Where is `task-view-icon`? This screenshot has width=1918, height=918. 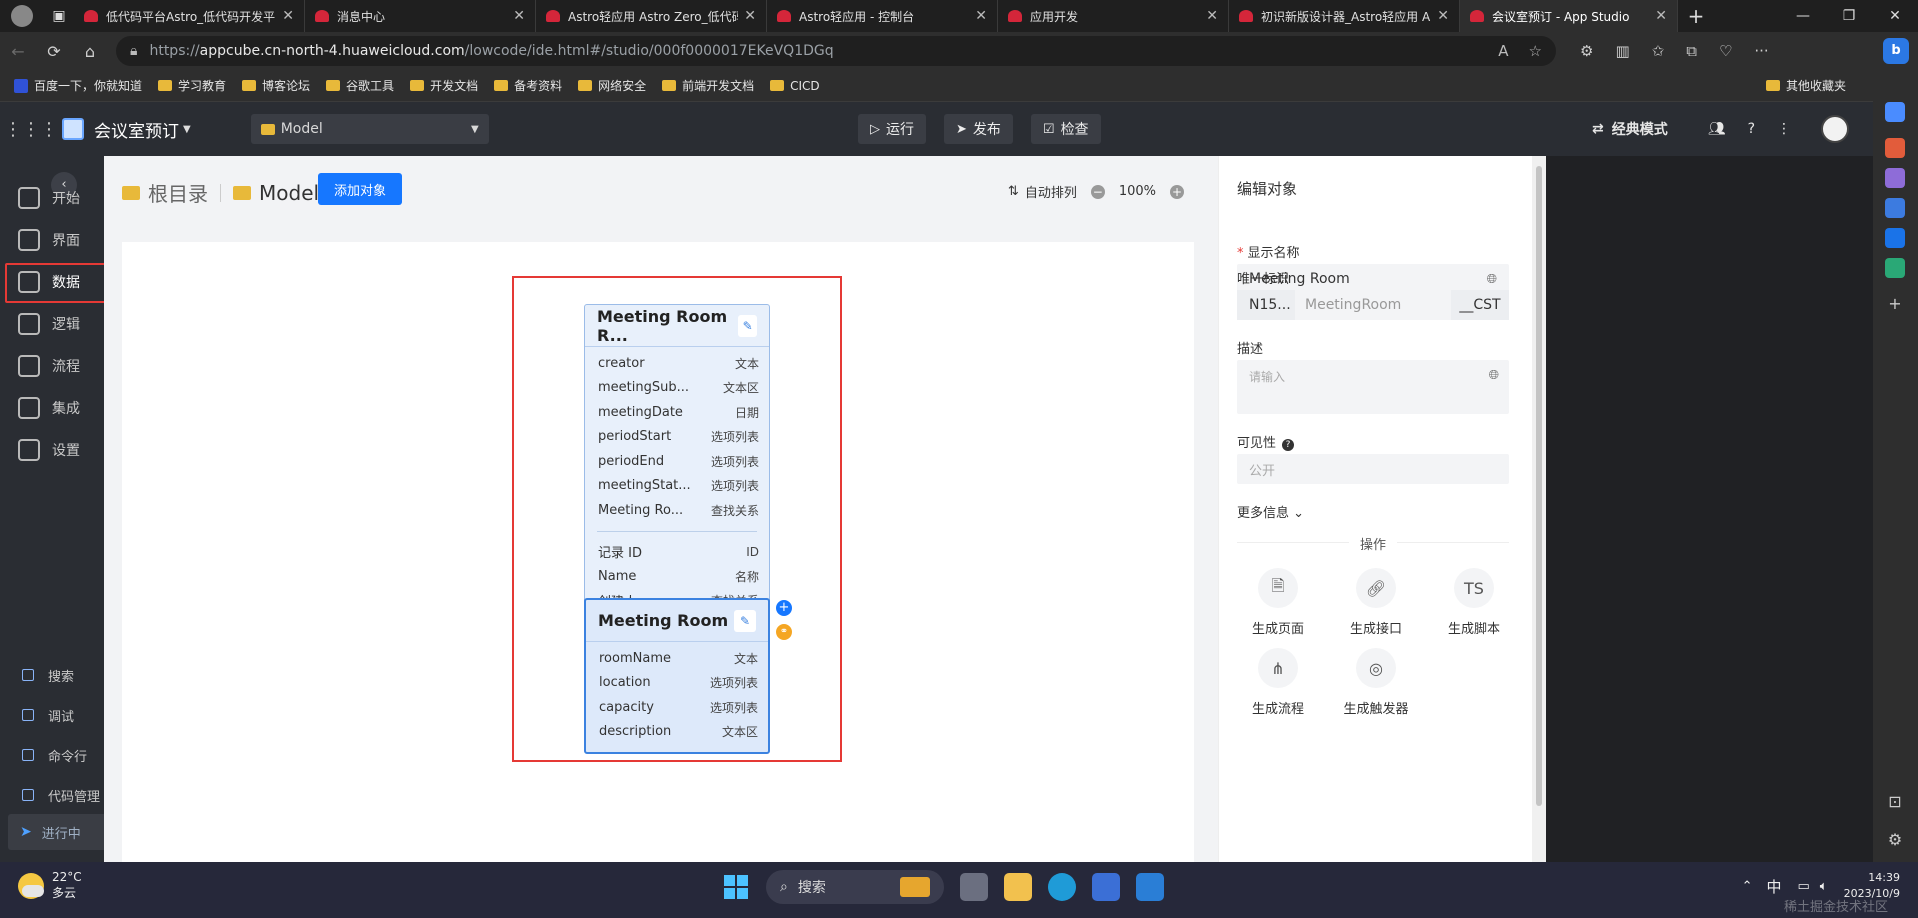
task-view-icon is located at coordinates (974, 887).